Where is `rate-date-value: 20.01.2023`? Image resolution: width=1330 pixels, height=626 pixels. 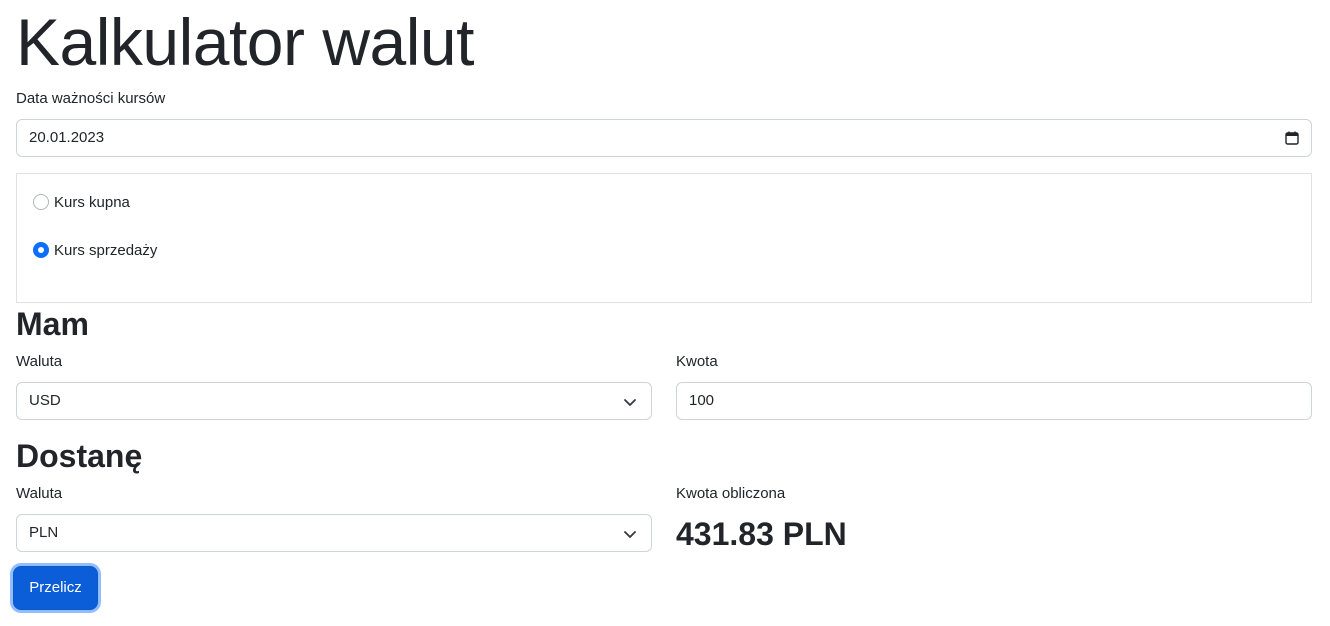
rate-date-value: 20.01.2023 is located at coordinates (67, 137).